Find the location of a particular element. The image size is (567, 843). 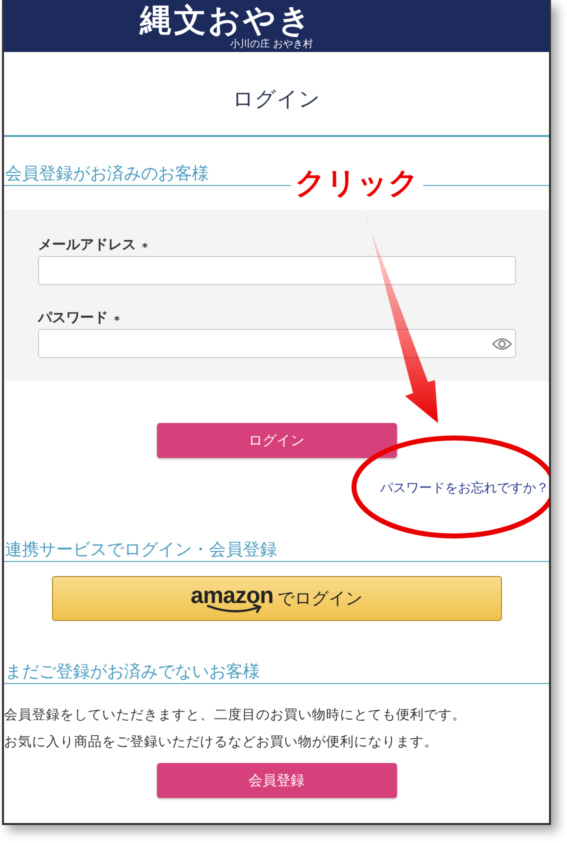

eye-icon is located at coordinates (502, 343).